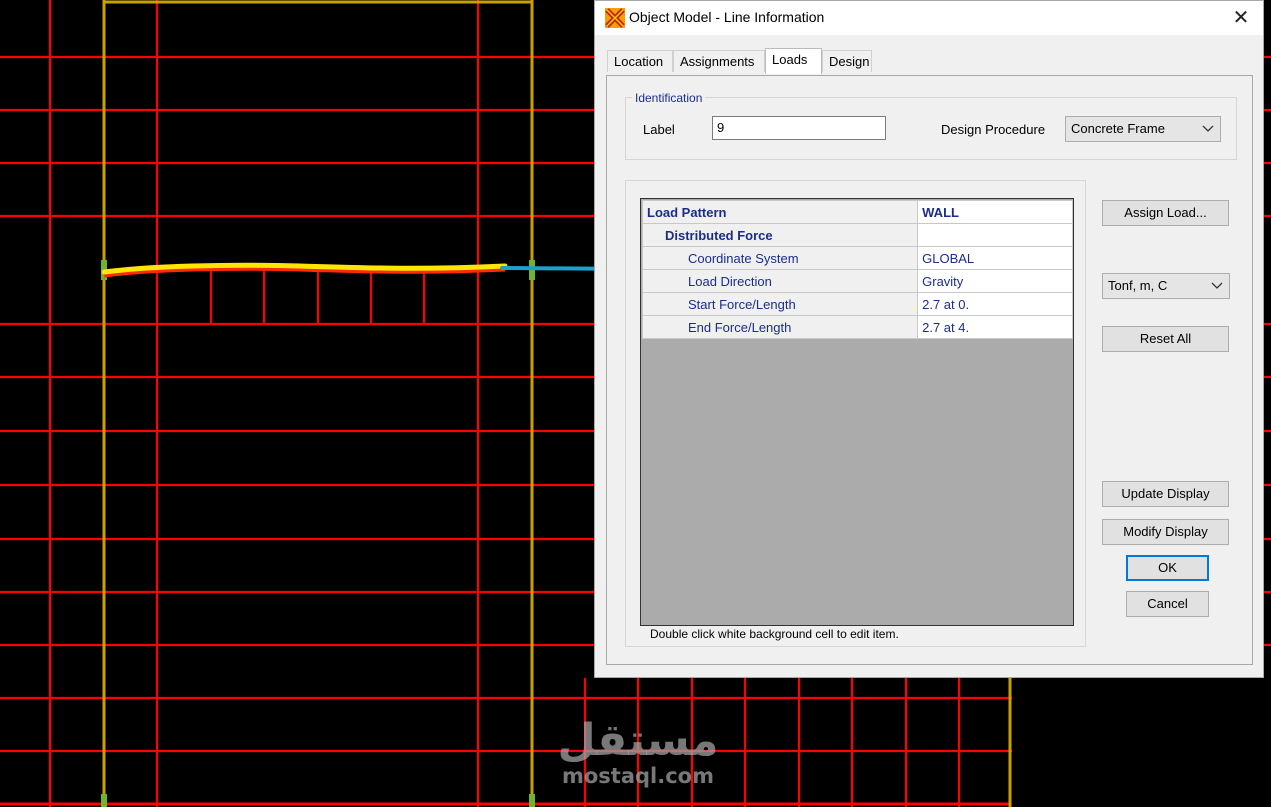 Image resolution: width=1271 pixels, height=807 pixels. What do you see at coordinates (995, 212) in the screenshot?
I see `load-pattern-value: WALL` at bounding box center [995, 212].